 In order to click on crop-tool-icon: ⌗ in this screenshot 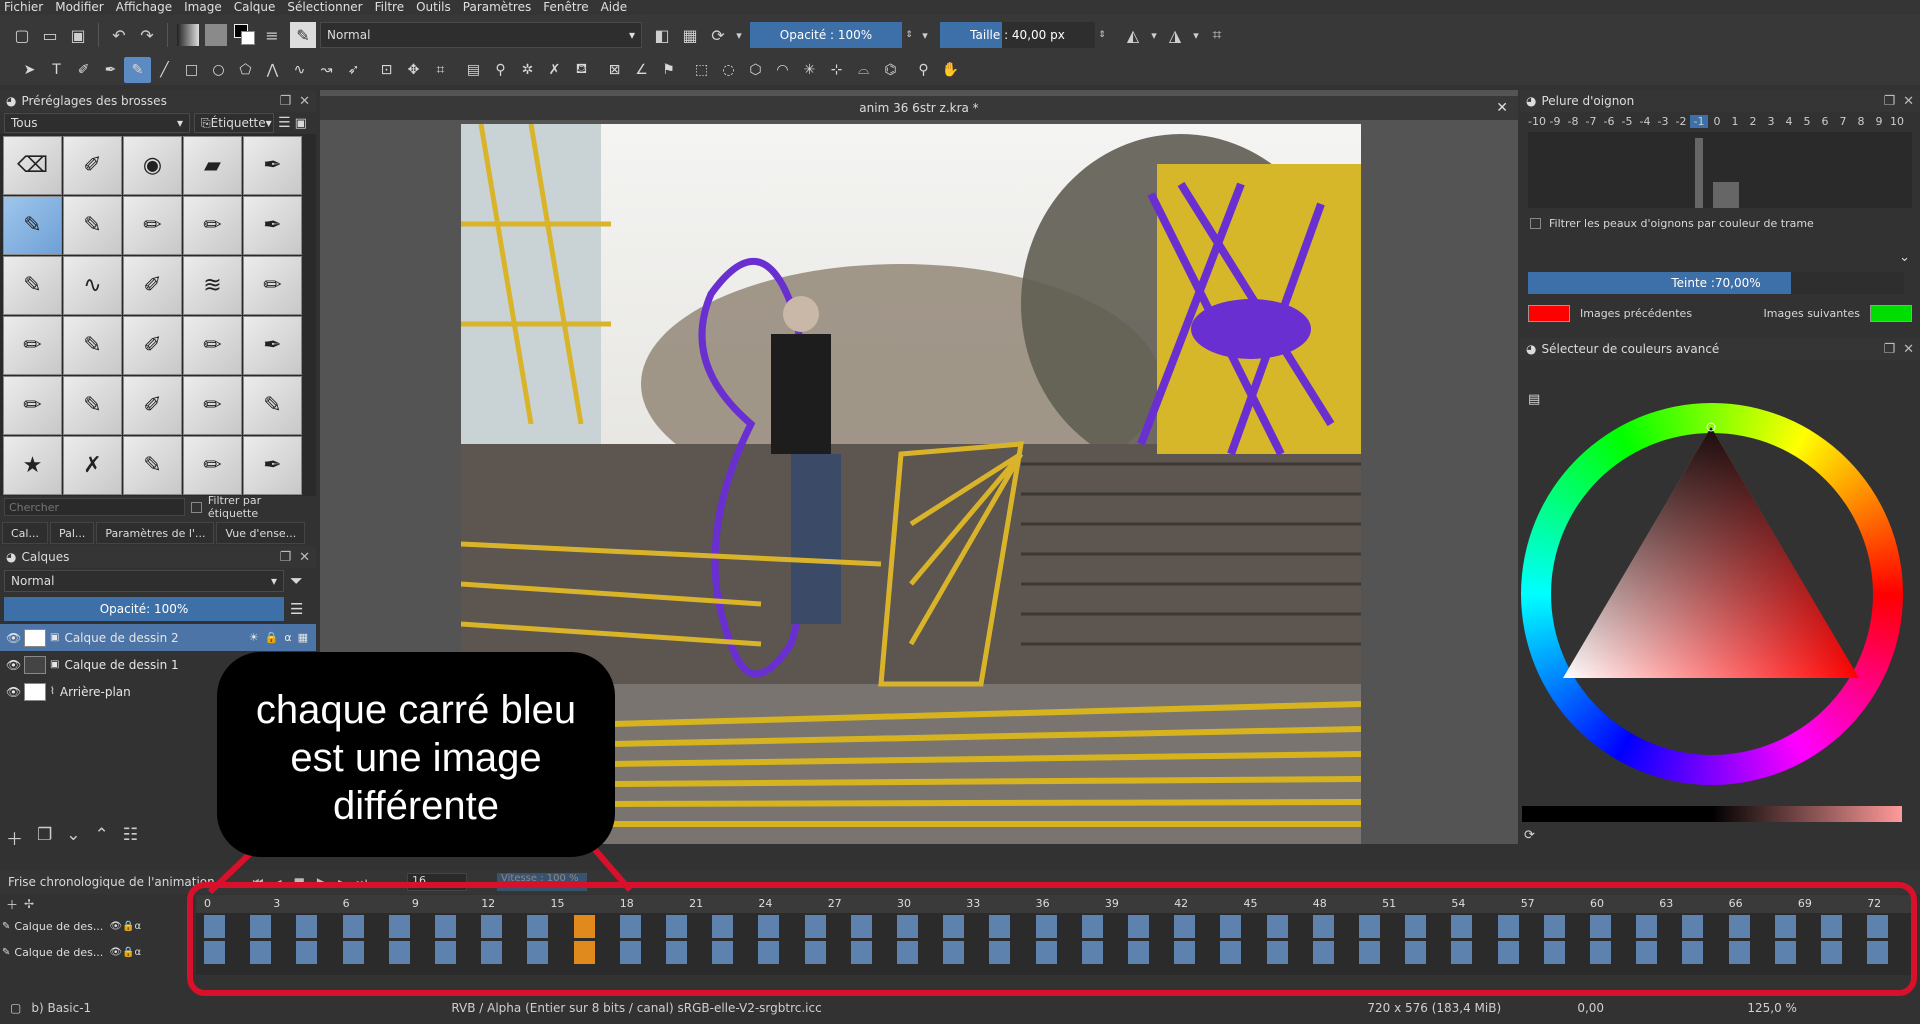, I will do `click(440, 70)`.